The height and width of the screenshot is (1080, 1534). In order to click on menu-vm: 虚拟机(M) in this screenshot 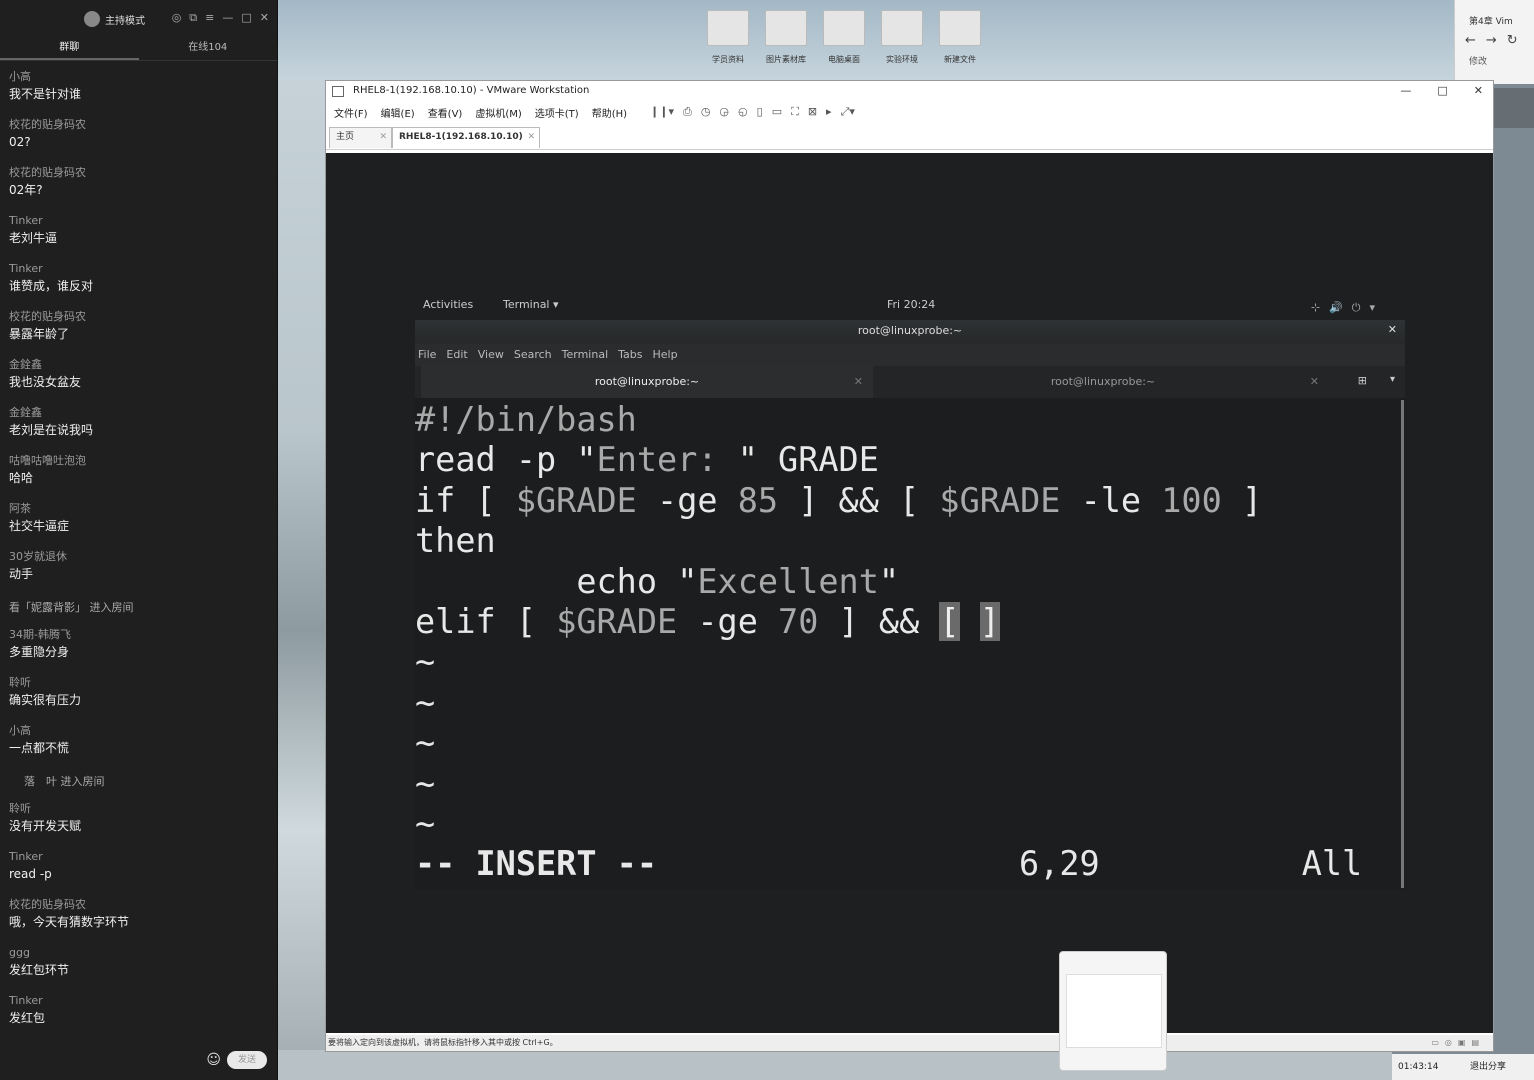, I will do `click(498, 112)`.